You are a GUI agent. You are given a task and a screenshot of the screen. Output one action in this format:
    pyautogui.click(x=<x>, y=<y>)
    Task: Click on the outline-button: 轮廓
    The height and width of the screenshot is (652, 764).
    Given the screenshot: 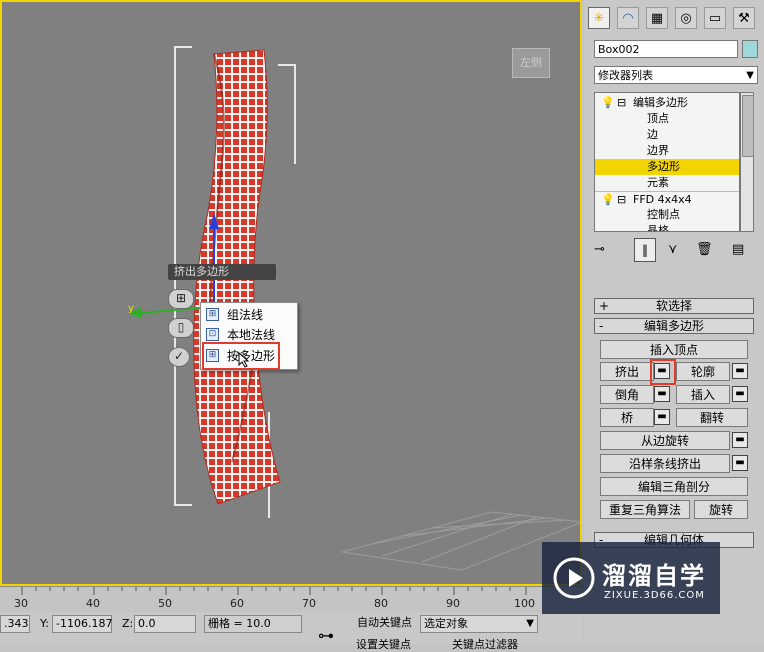 What is the action you would take?
    pyautogui.click(x=703, y=371)
    